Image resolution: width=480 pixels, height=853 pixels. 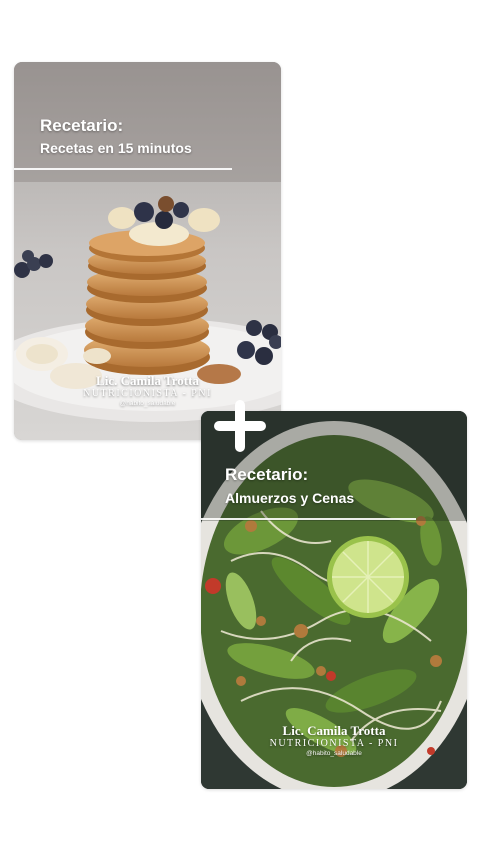 I want to click on plus-icon, so click(x=240, y=426).